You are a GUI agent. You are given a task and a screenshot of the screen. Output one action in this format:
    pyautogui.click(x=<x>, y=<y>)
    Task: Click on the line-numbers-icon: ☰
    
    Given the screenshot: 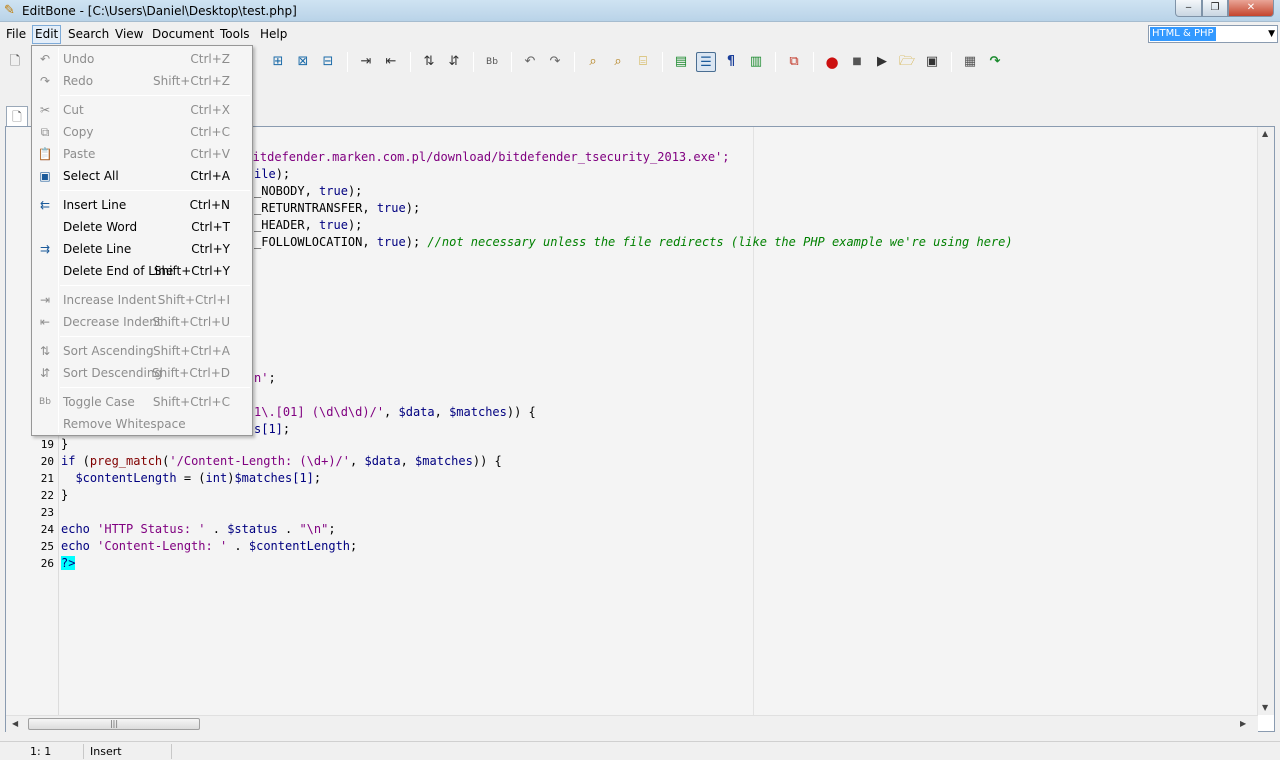 What is the action you would take?
    pyautogui.click(x=706, y=62)
    